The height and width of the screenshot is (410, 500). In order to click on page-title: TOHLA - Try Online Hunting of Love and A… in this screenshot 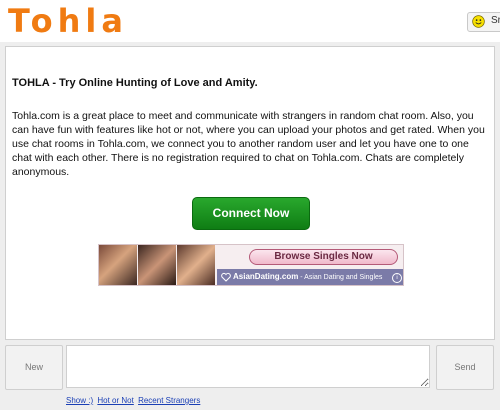, I will do `click(135, 83)`.